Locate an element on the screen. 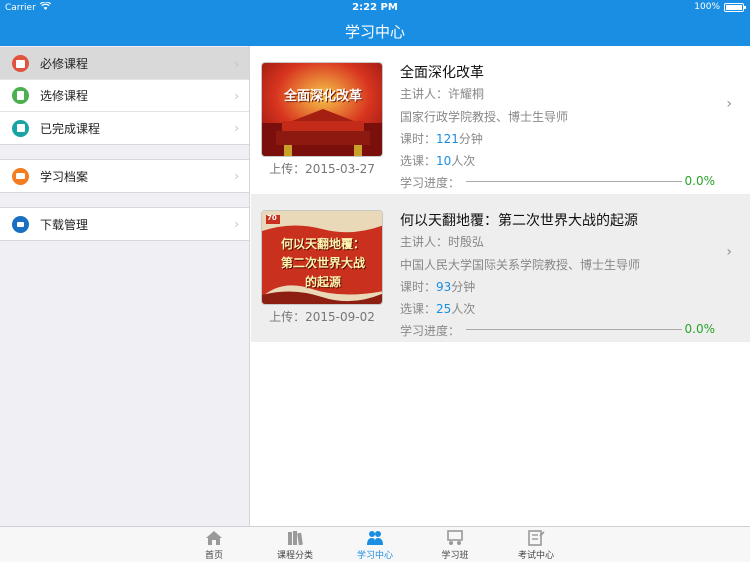 This screenshot has width=750, height=562. enroll-value: 10 is located at coordinates (444, 161).